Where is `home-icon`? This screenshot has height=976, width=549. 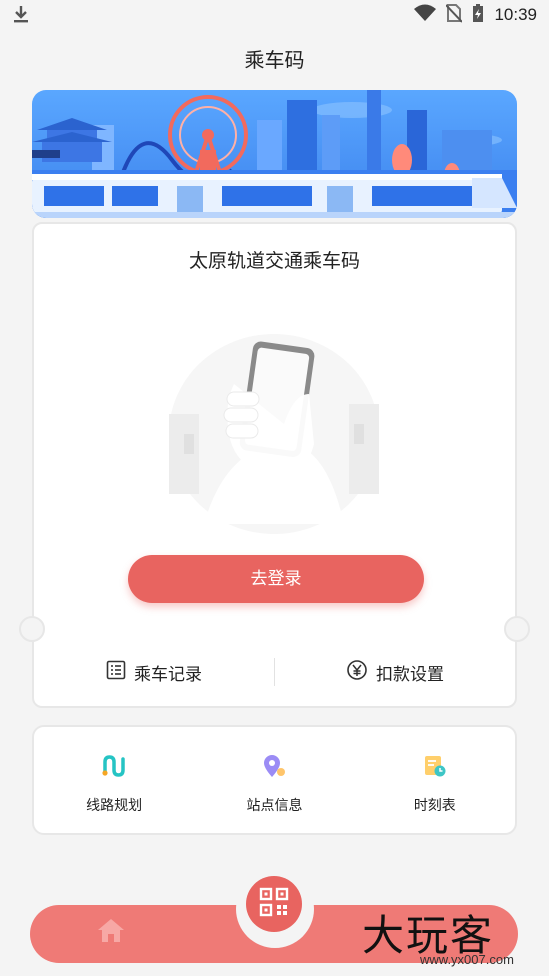 home-icon is located at coordinates (111, 933).